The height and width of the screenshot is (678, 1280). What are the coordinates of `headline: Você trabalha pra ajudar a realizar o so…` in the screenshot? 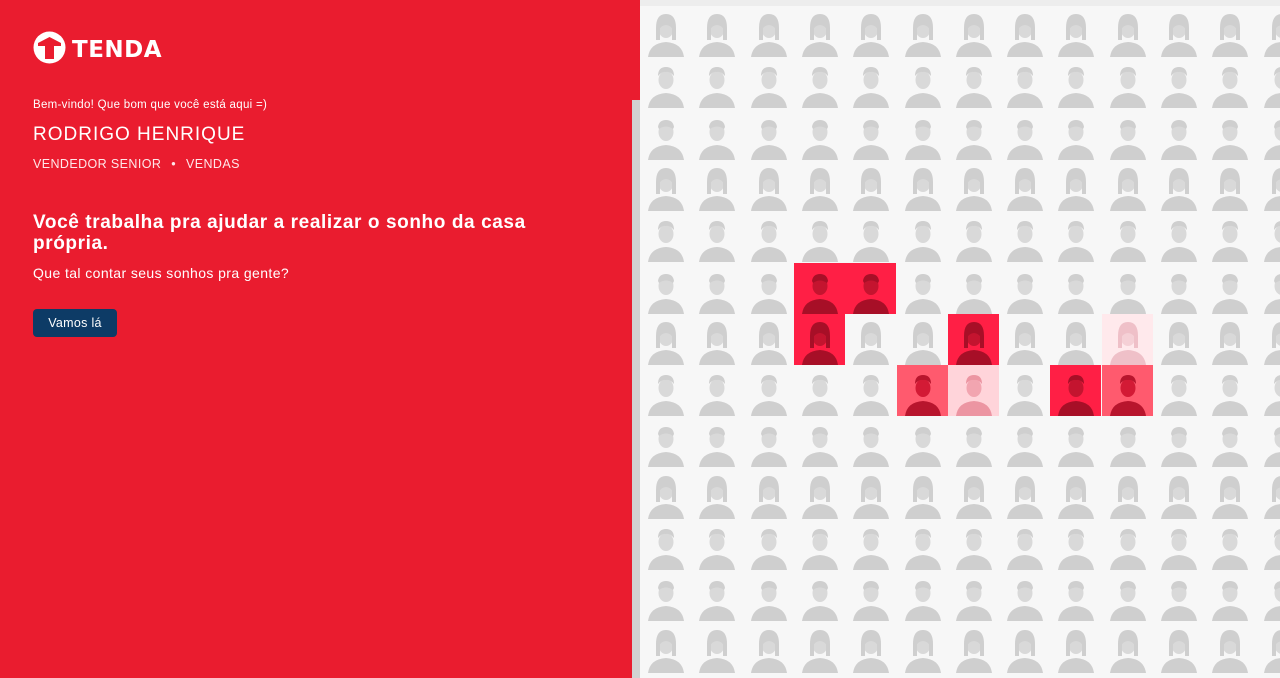 It's located at (279, 233).